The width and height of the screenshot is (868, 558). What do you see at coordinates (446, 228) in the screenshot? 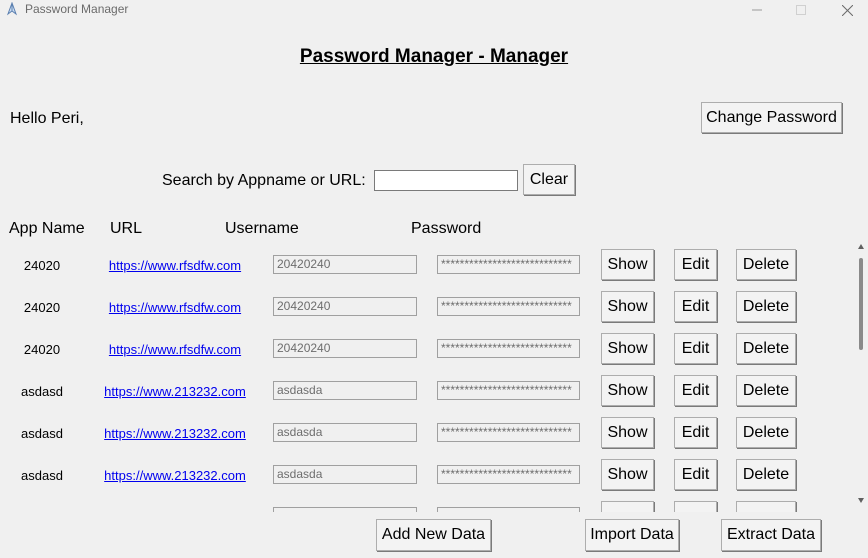
I see `column-header-password: Password` at bounding box center [446, 228].